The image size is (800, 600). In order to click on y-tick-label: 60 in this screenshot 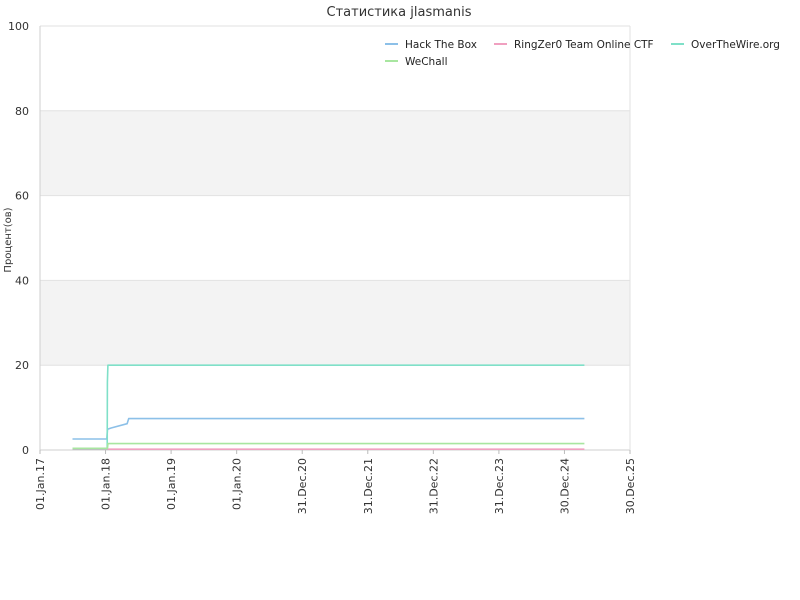, I will do `click(22, 196)`.